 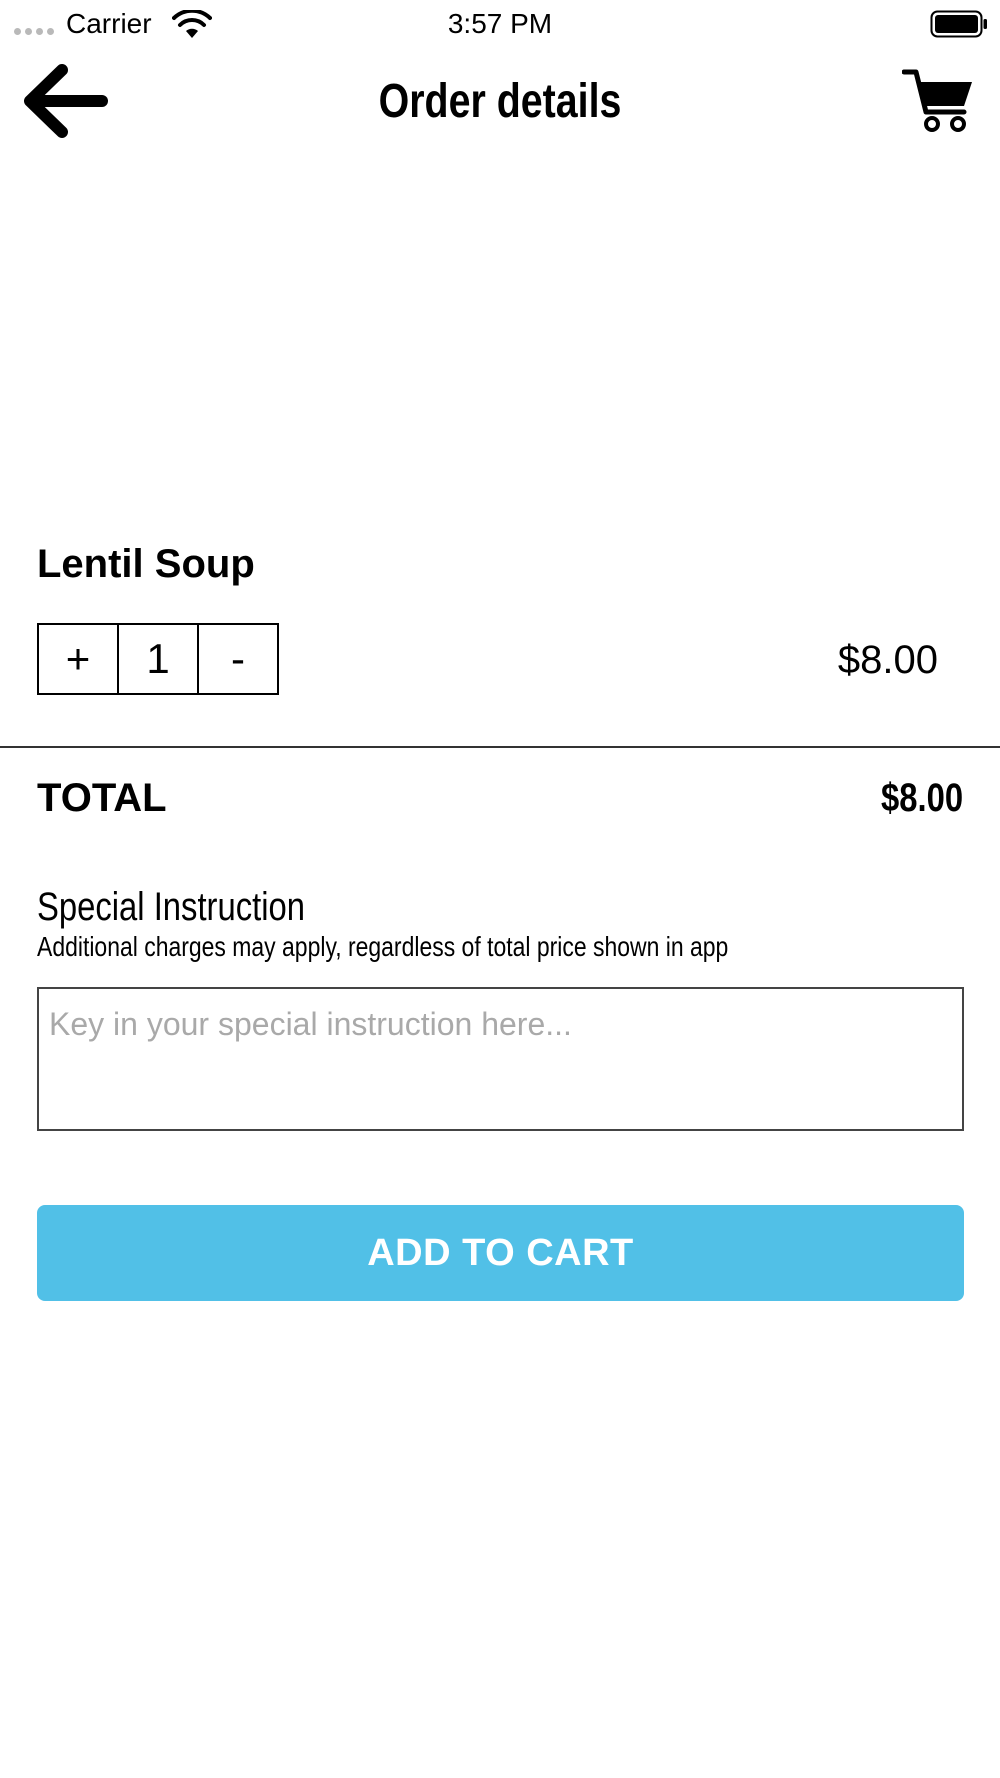 I want to click on decrement-button: -, so click(x=239, y=659).